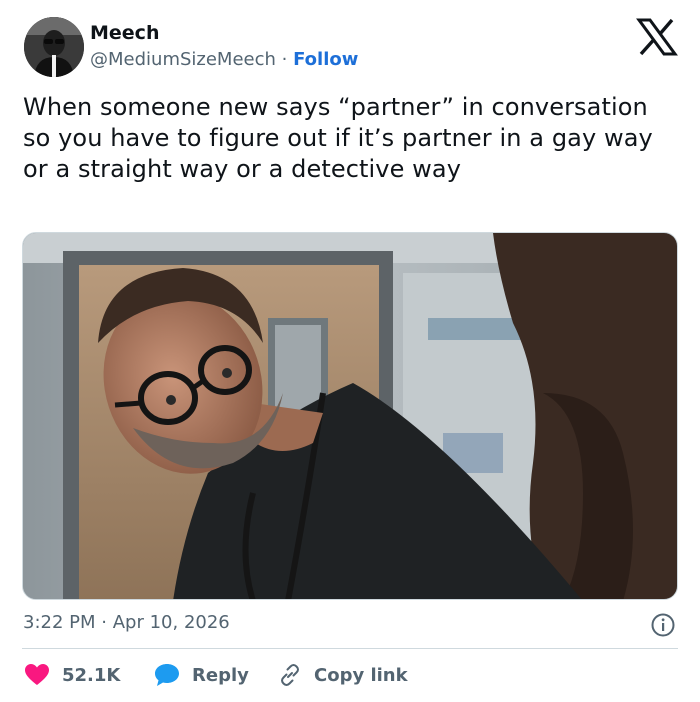  Describe the element at coordinates (657, 37) in the screenshot. I see `x-logo-icon` at that location.